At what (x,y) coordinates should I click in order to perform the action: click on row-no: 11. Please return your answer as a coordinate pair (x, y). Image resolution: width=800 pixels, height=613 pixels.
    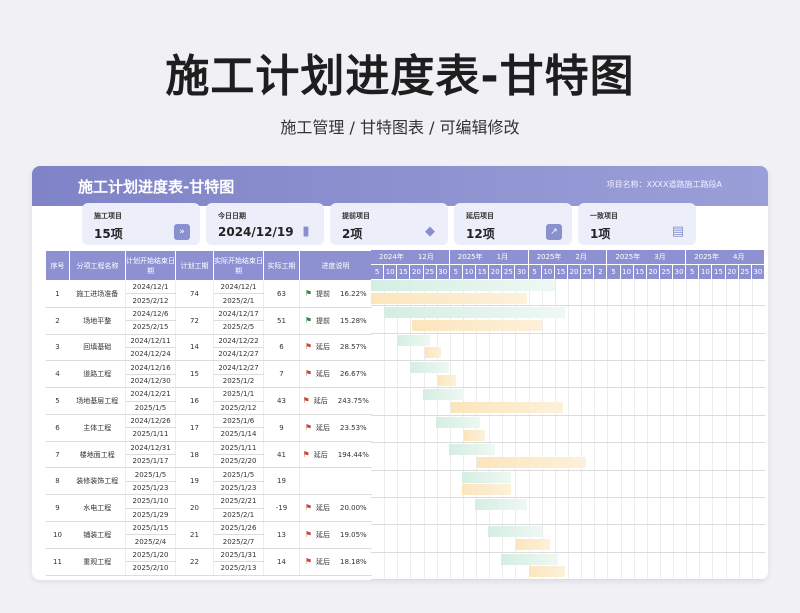
    Looking at the image, I should click on (57, 562).